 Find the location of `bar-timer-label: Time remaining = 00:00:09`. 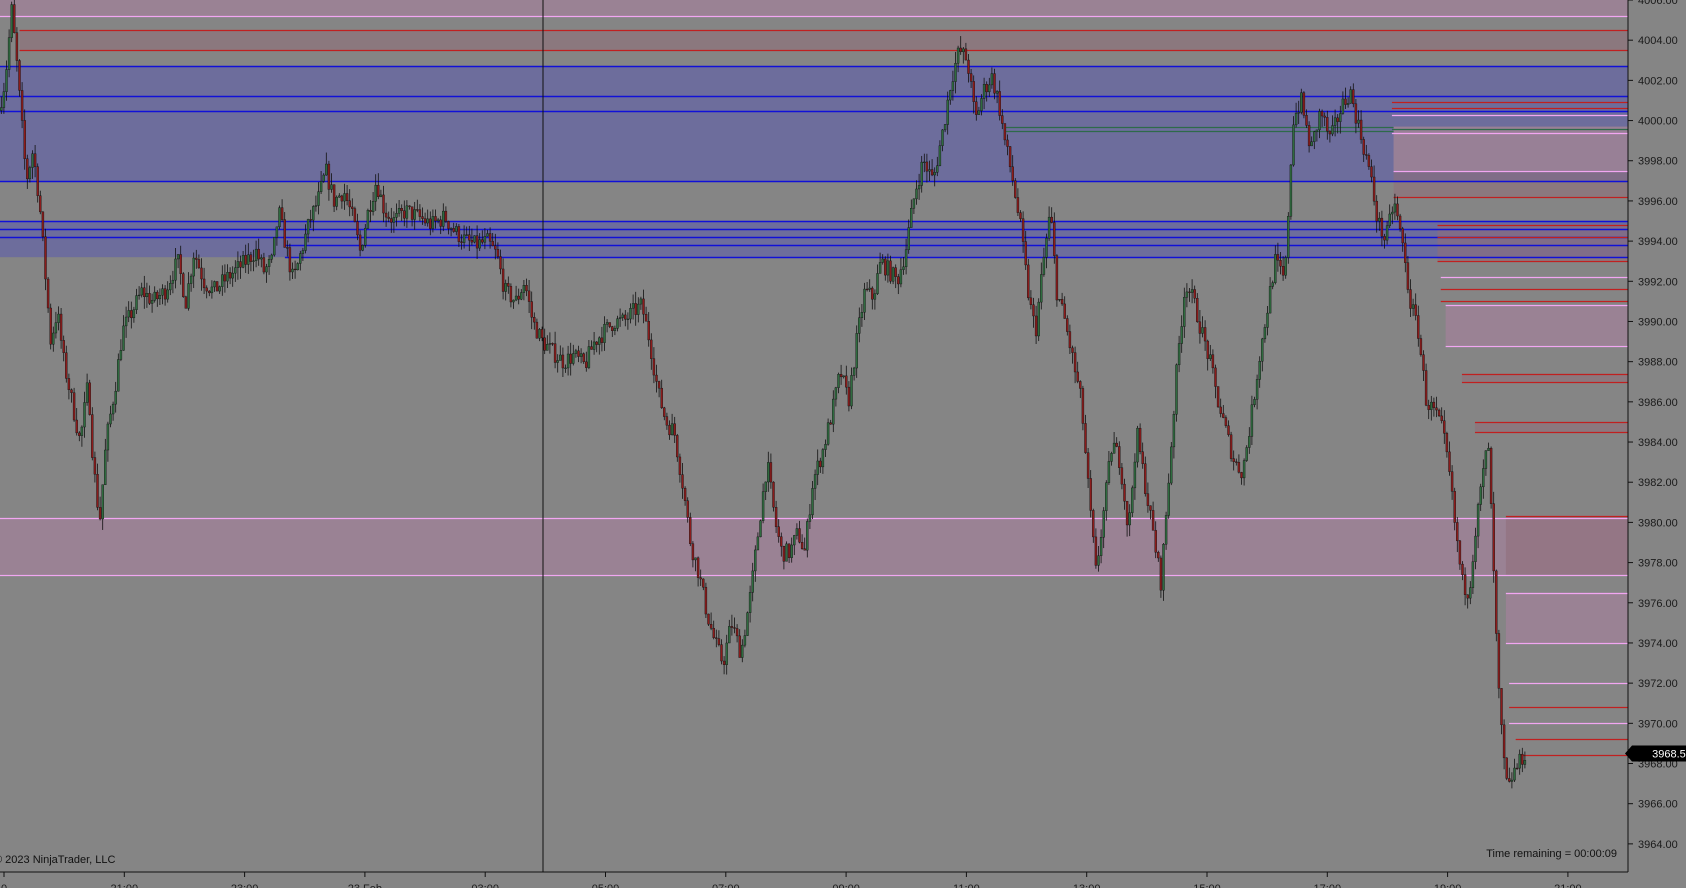

bar-timer-label: Time remaining = 00:00:09 is located at coordinates (1551, 854).